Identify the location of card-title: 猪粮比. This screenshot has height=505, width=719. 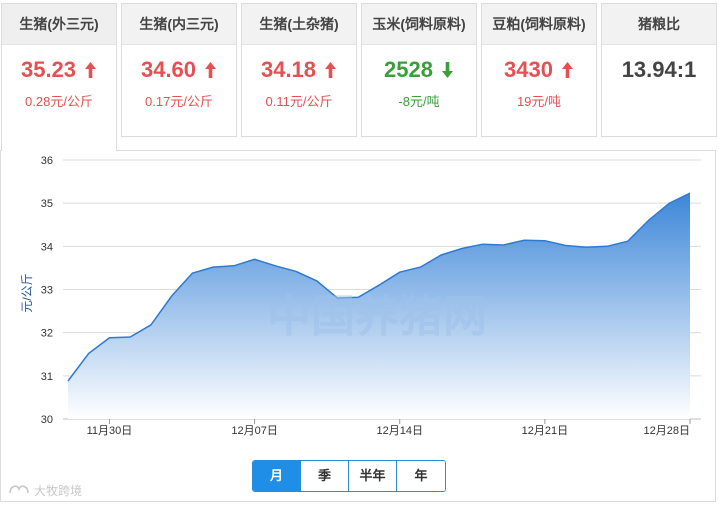
(659, 24).